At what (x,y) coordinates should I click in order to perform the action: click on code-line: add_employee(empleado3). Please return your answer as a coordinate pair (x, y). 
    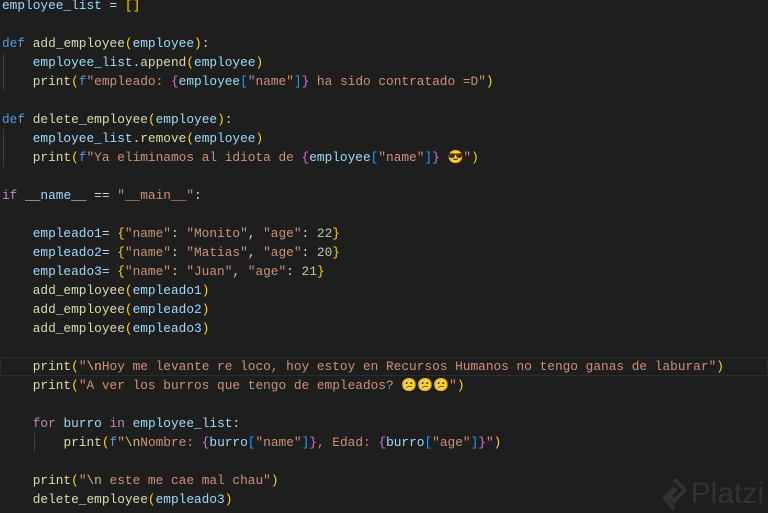
    Looking at the image, I should click on (385, 328).